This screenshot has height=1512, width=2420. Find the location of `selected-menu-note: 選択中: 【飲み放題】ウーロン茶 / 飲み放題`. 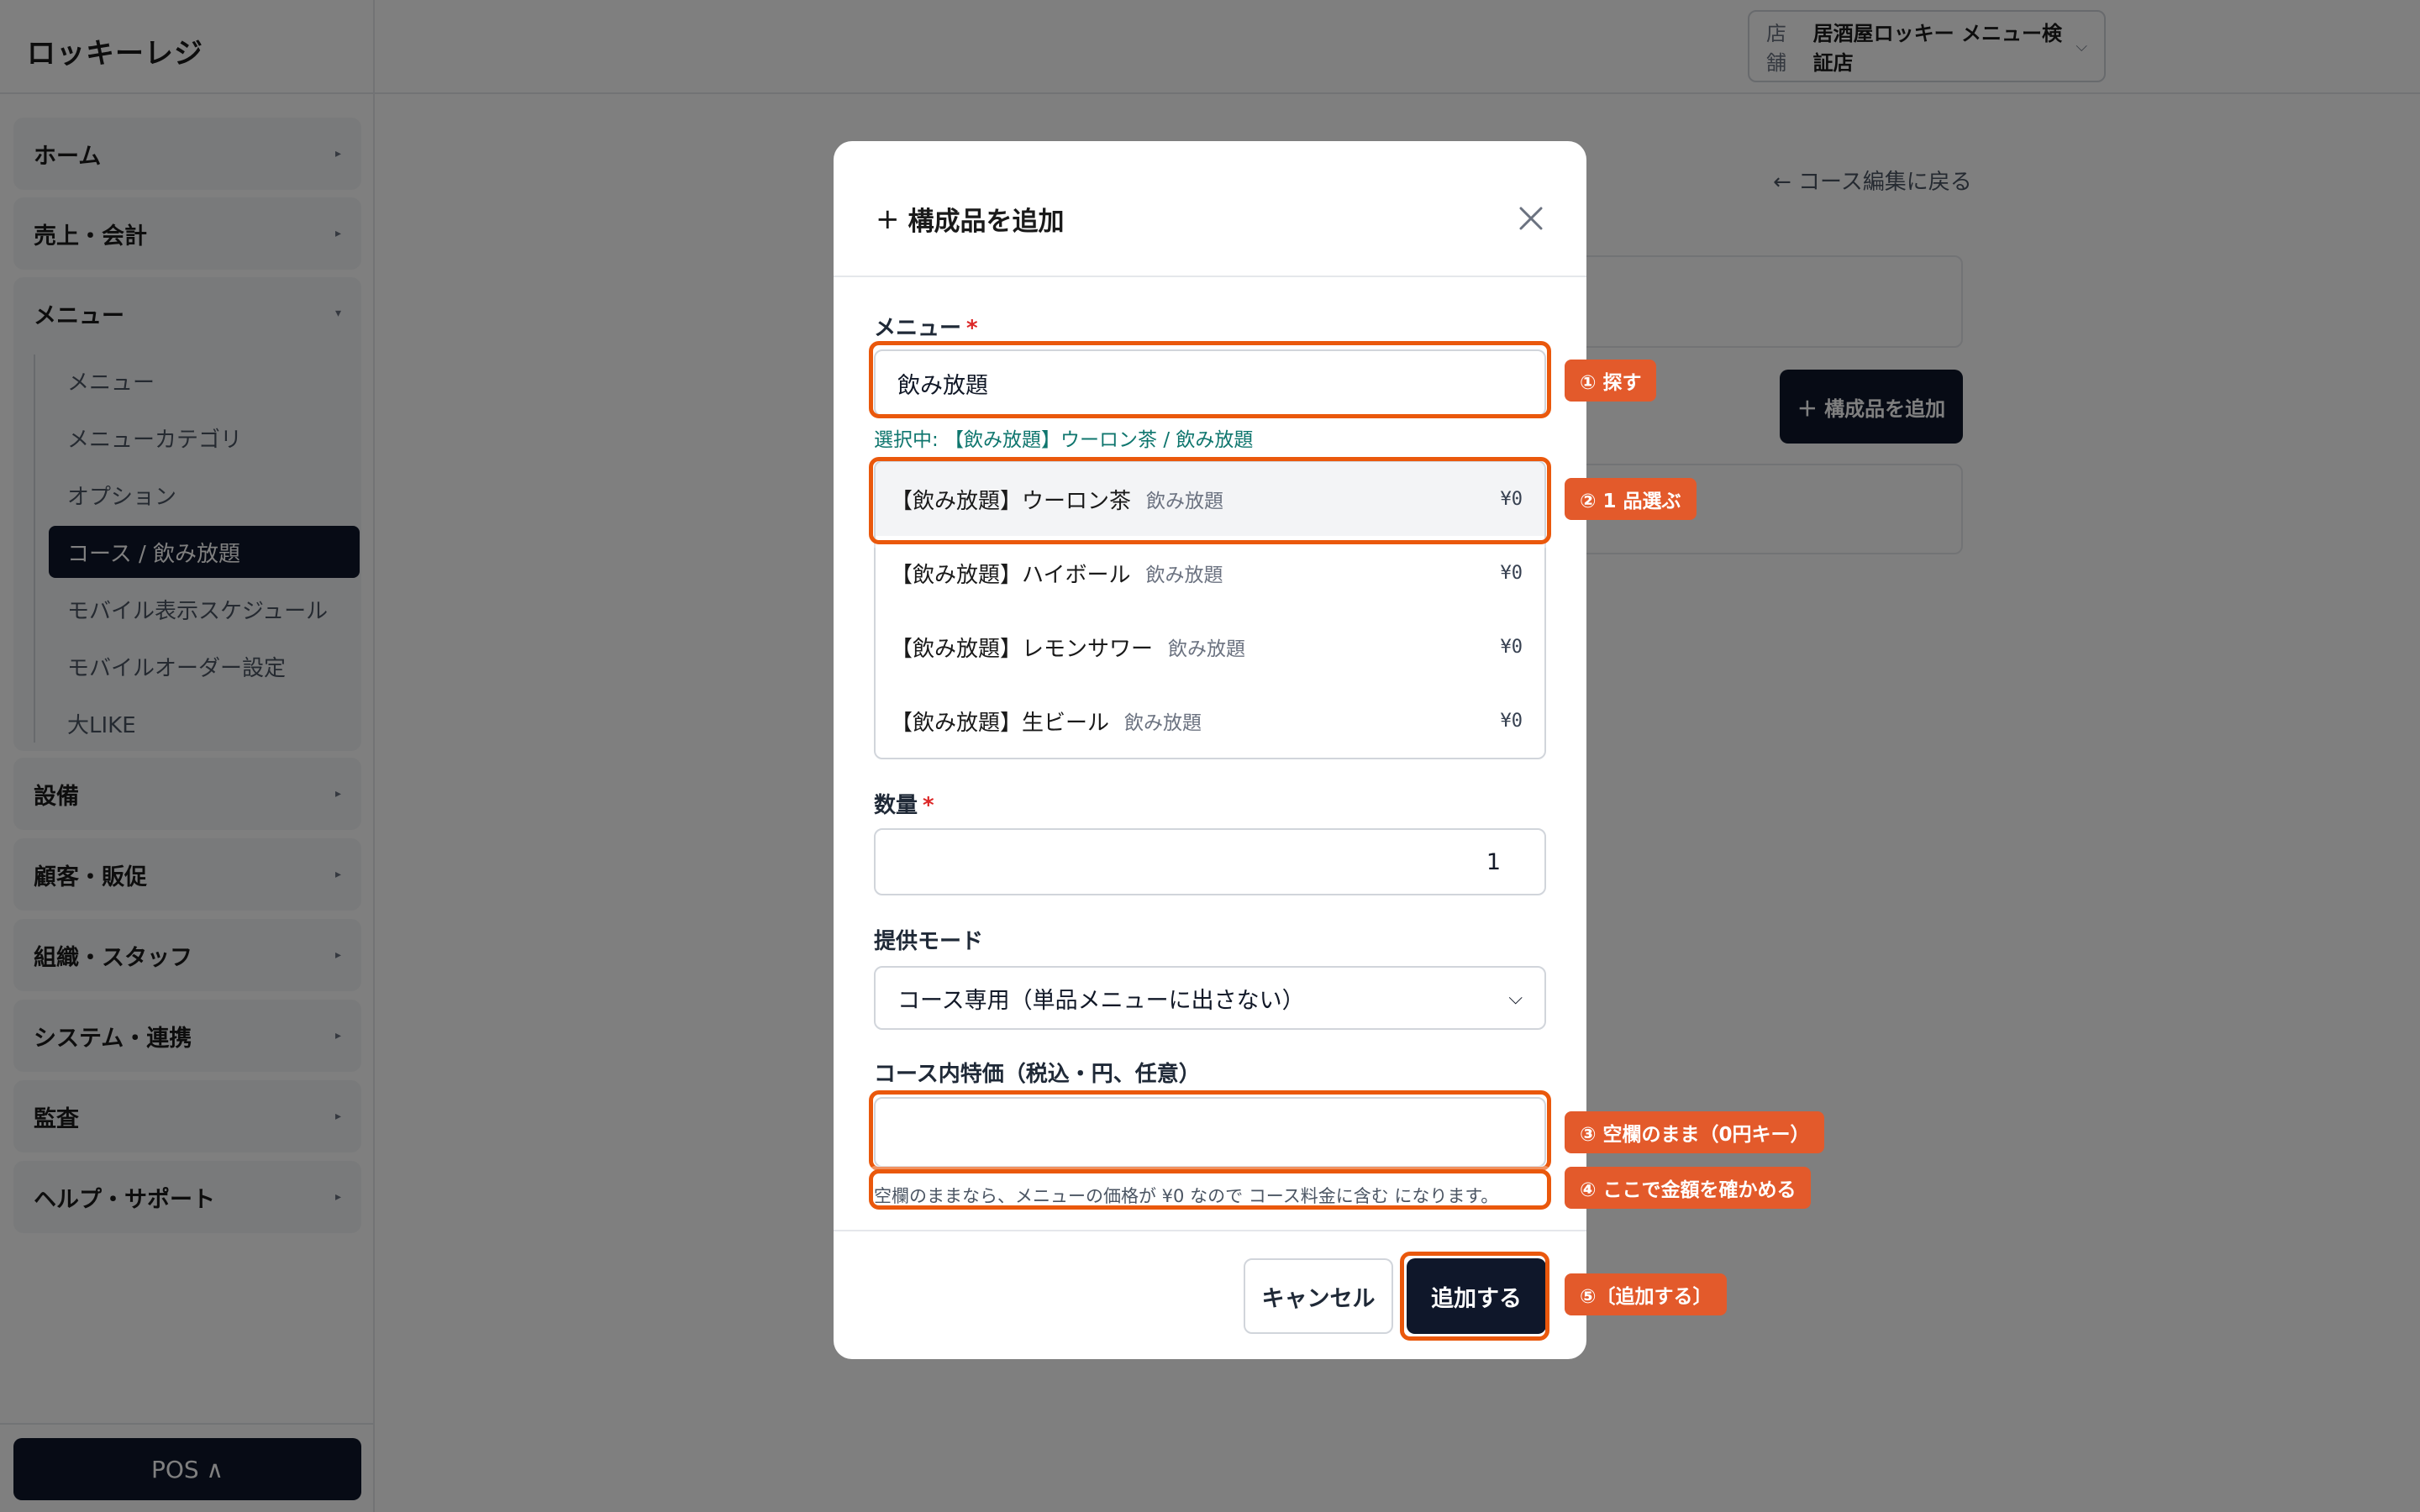

selected-menu-note: 選択中: 【飲み放題】ウーロン茶 / 飲み放題 is located at coordinates (1064, 440).